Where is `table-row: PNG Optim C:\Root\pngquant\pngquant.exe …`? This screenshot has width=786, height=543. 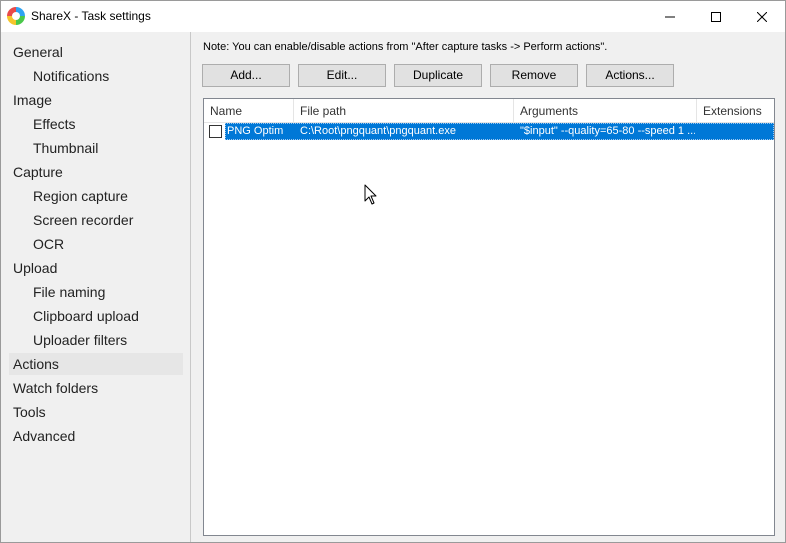
table-row: PNG Optim C:\Root\pngquant\pngquant.exe … is located at coordinates (489, 131).